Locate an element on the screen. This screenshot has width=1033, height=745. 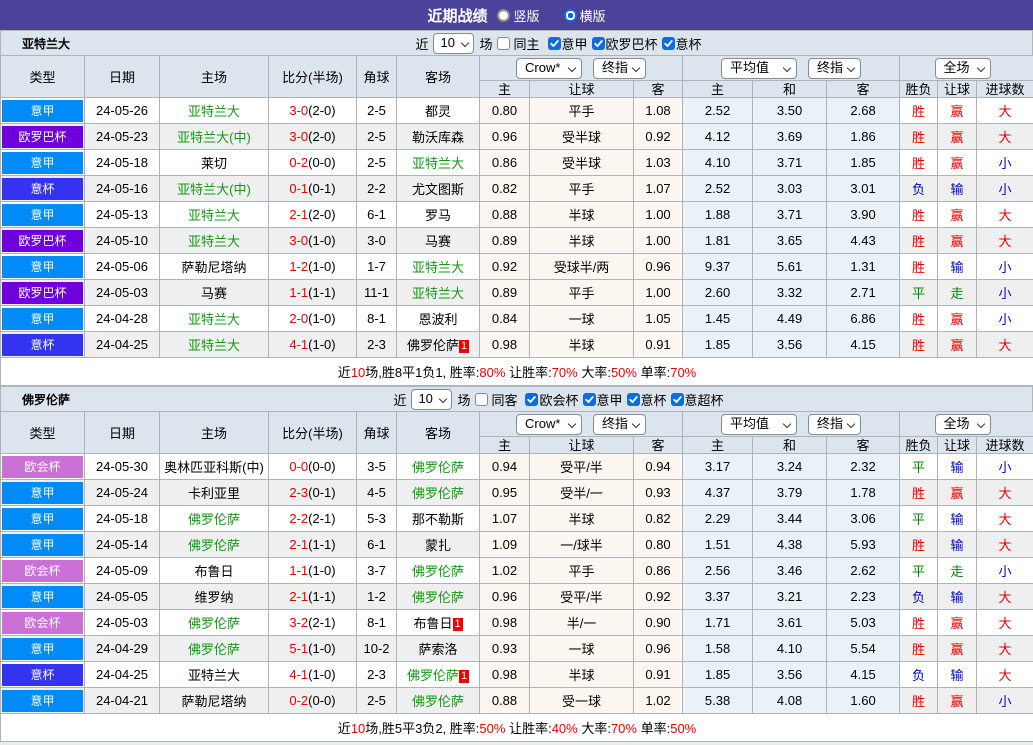
handicap-home-odds-cell: 0.89 is located at coordinates (504, 292).